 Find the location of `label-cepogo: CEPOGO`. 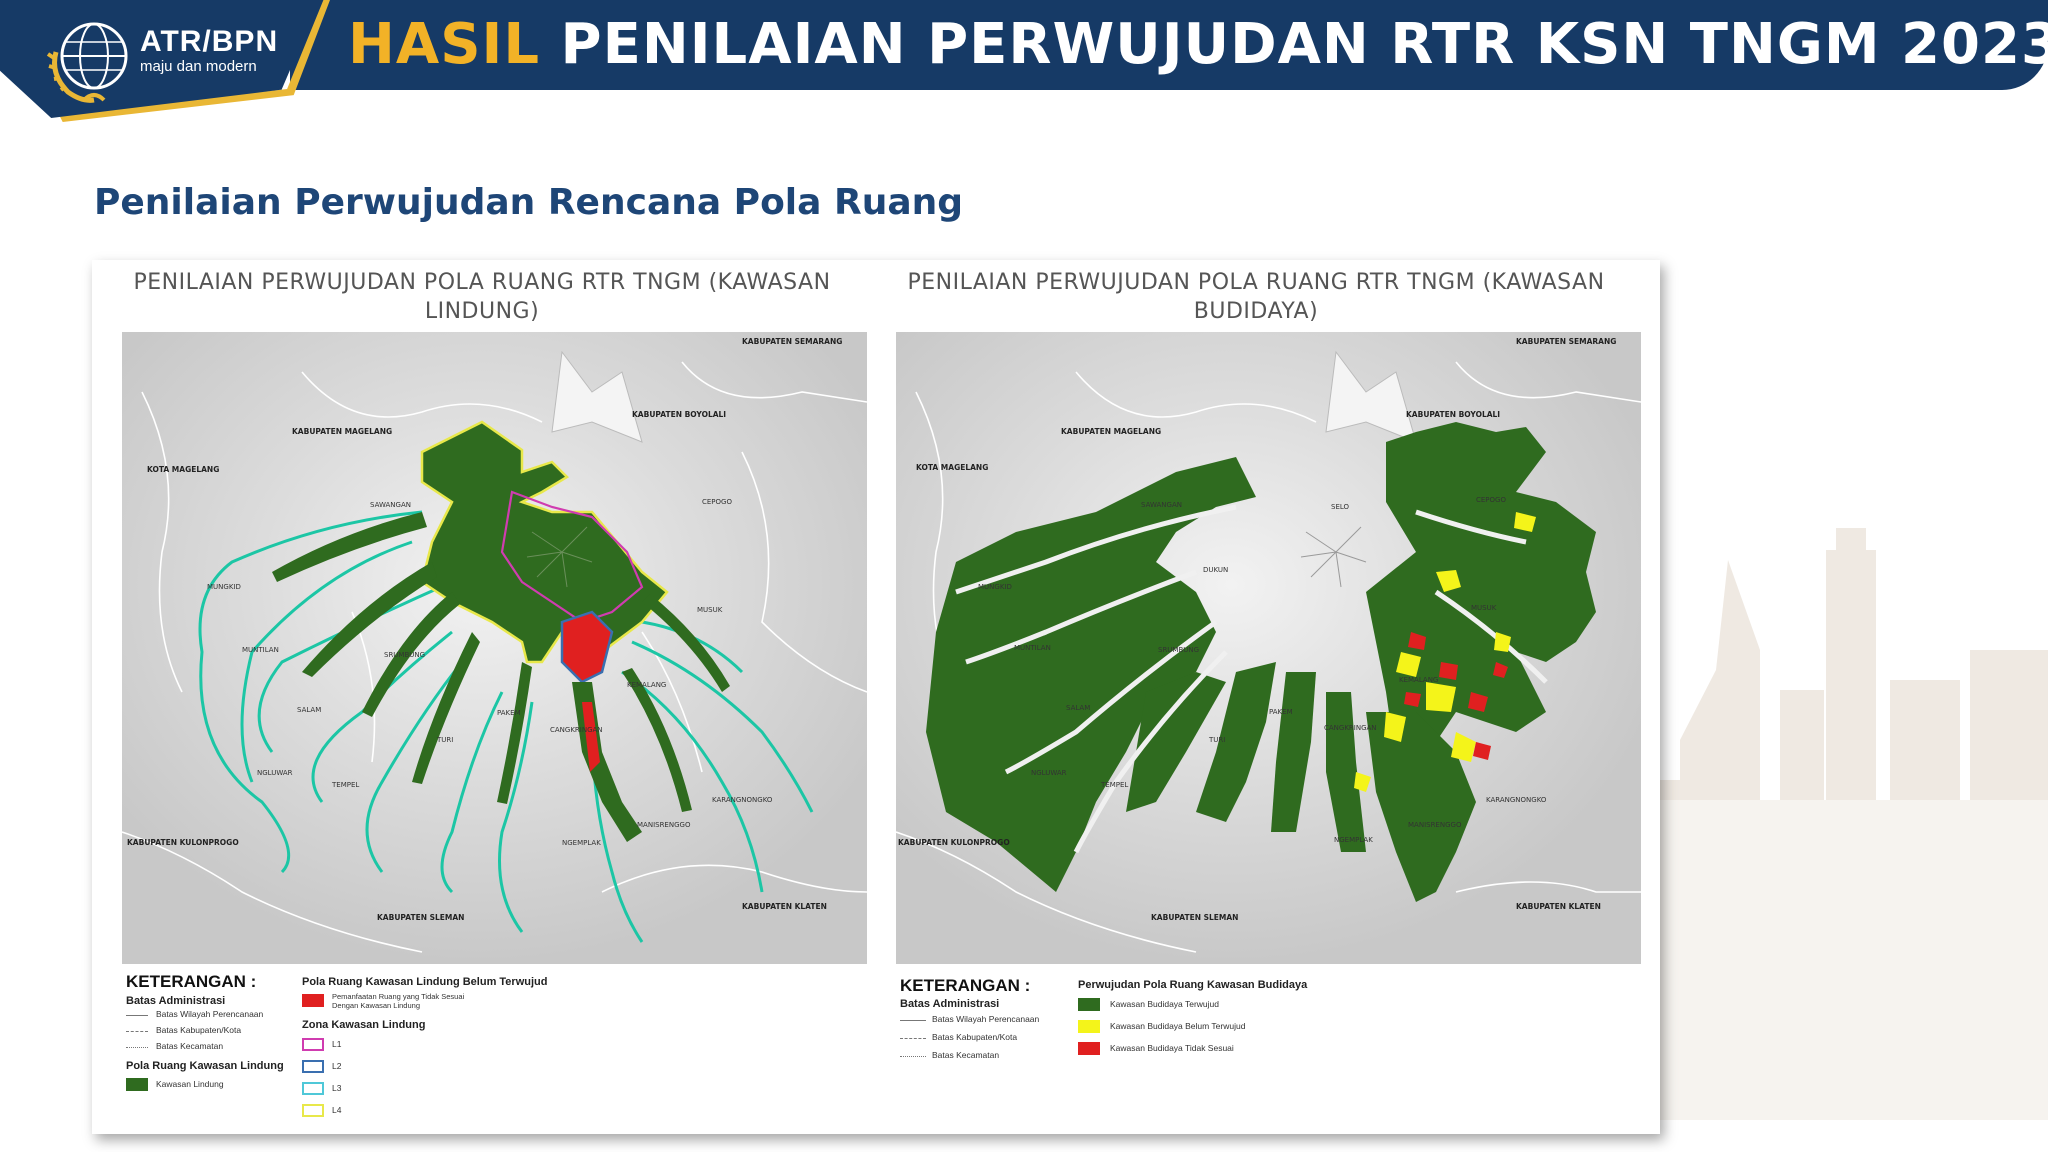

label-cepogo: CEPOGO is located at coordinates (717, 502).